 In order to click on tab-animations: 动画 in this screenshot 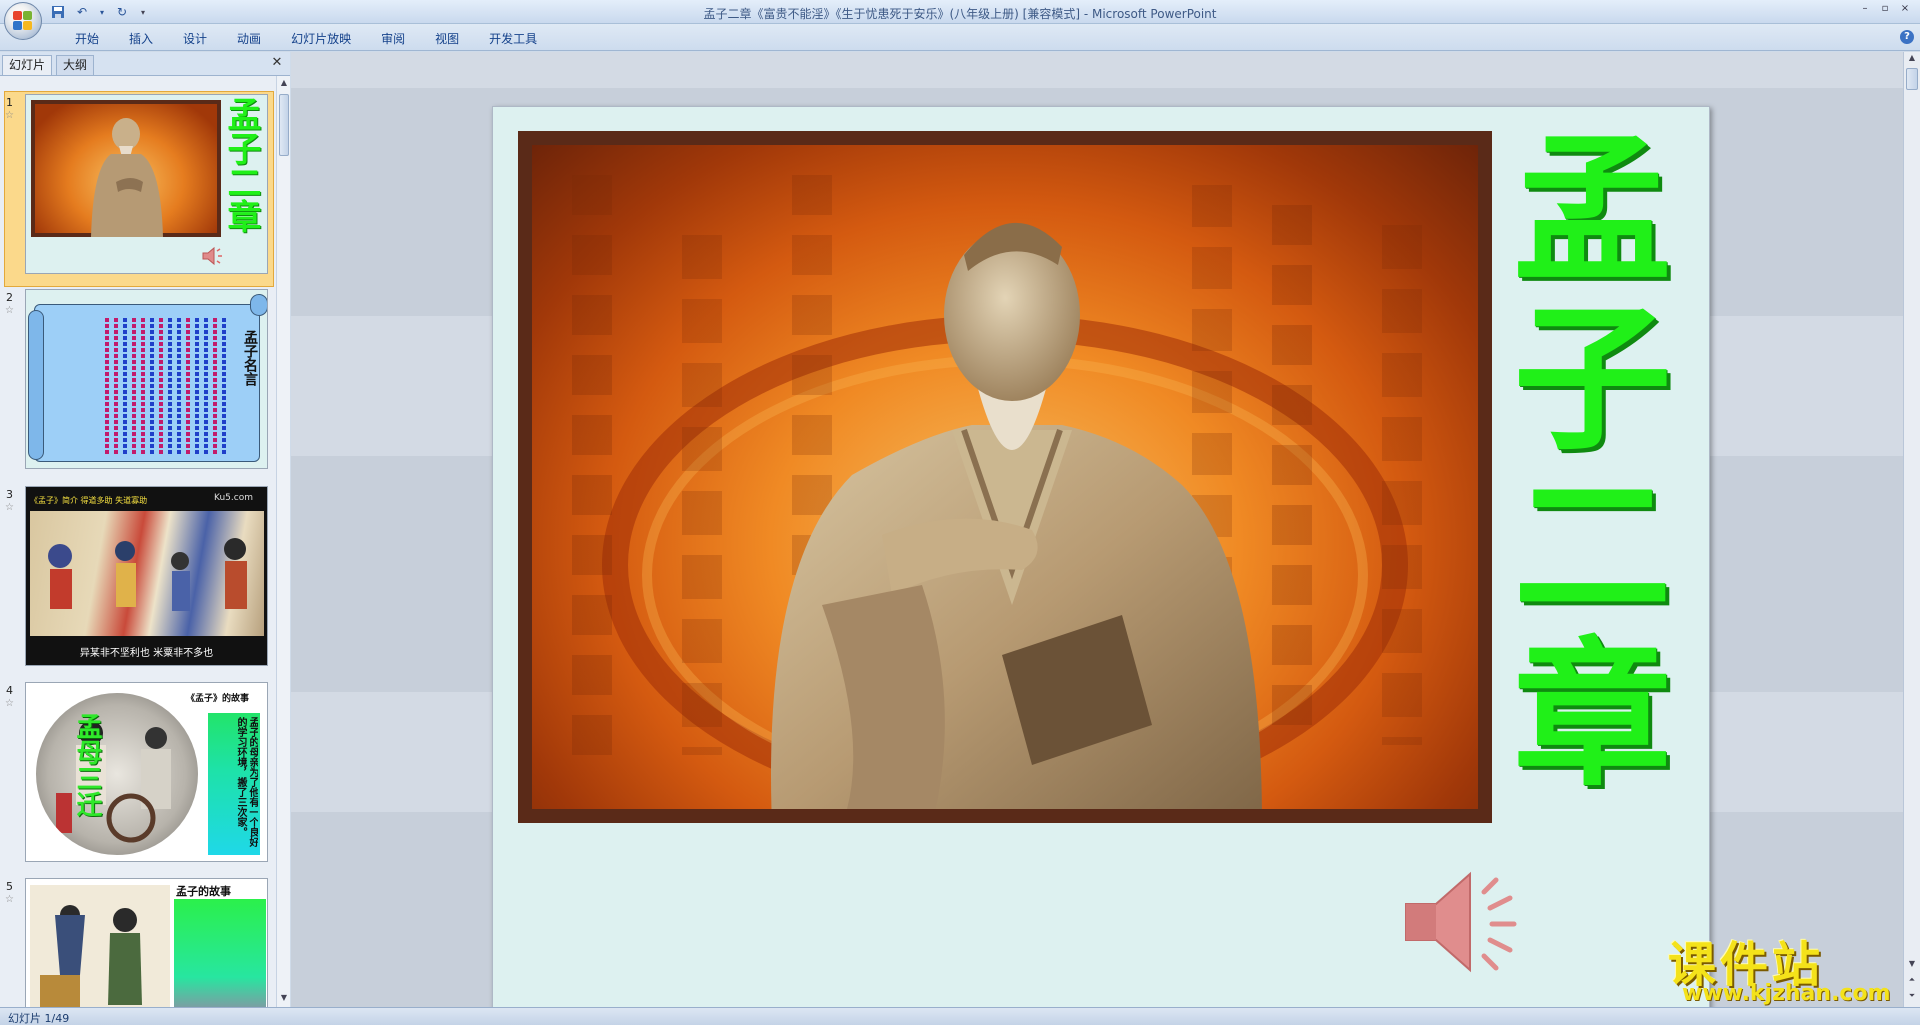, I will do `click(249, 39)`.